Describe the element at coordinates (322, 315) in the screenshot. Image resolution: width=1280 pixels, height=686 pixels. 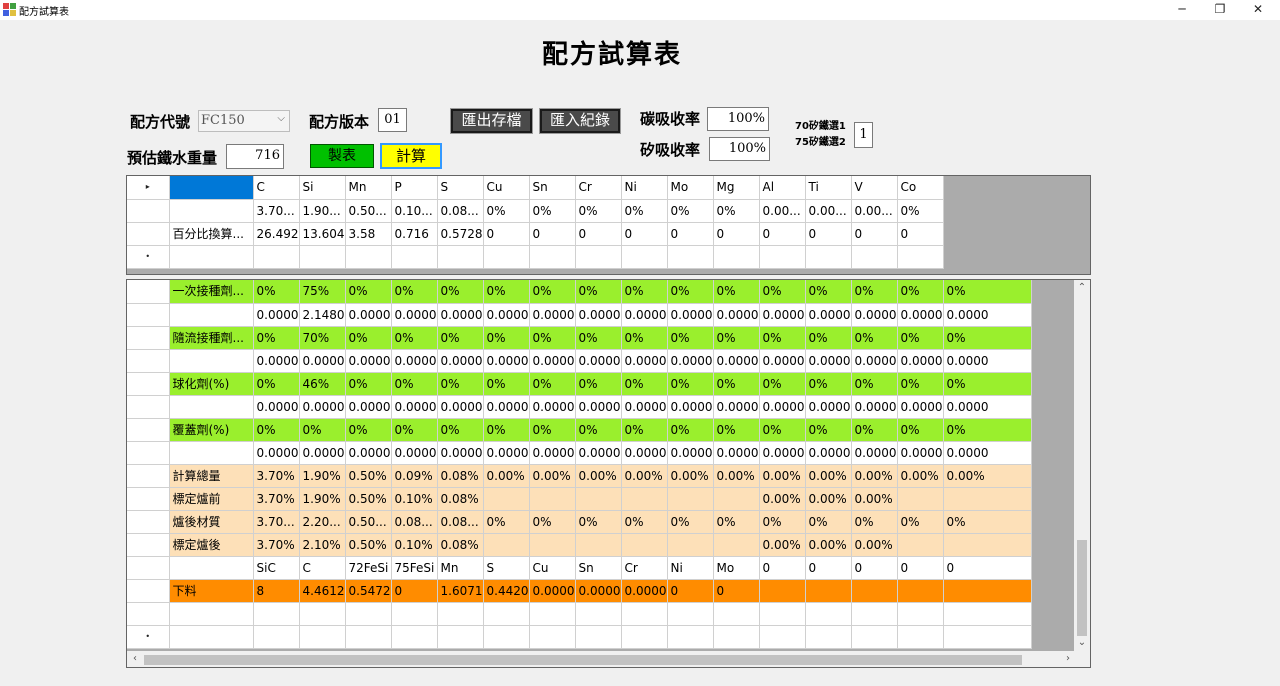
I see `grid-cell: 2.1480` at that location.